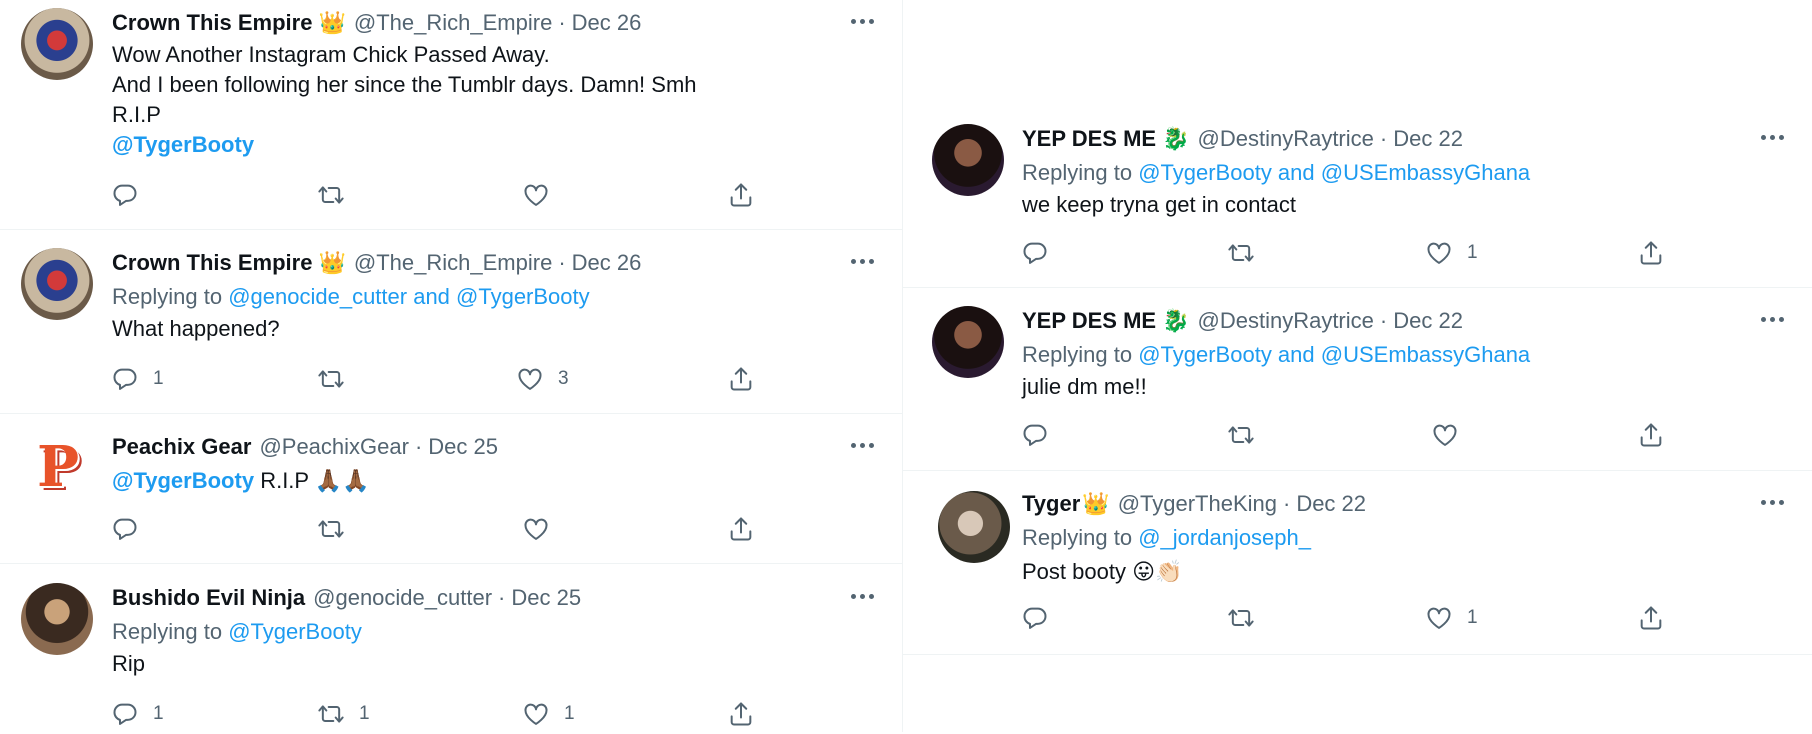  I want to click on tweet-text-line: R.I.P, so click(136, 114).